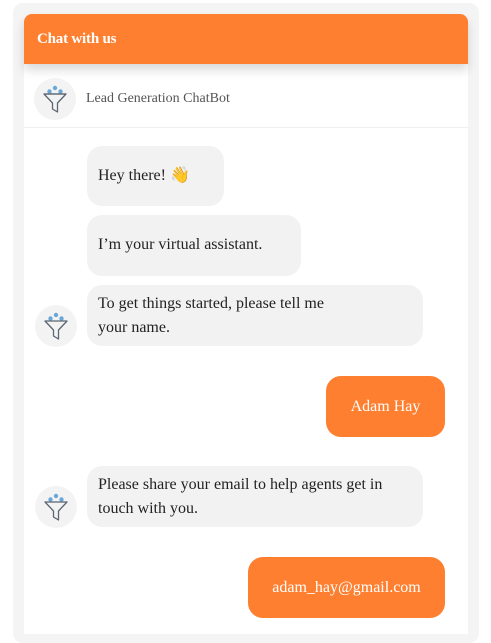  Describe the element at coordinates (158, 98) in the screenshot. I see `bot-name: Lead Generation ChatBot` at that location.